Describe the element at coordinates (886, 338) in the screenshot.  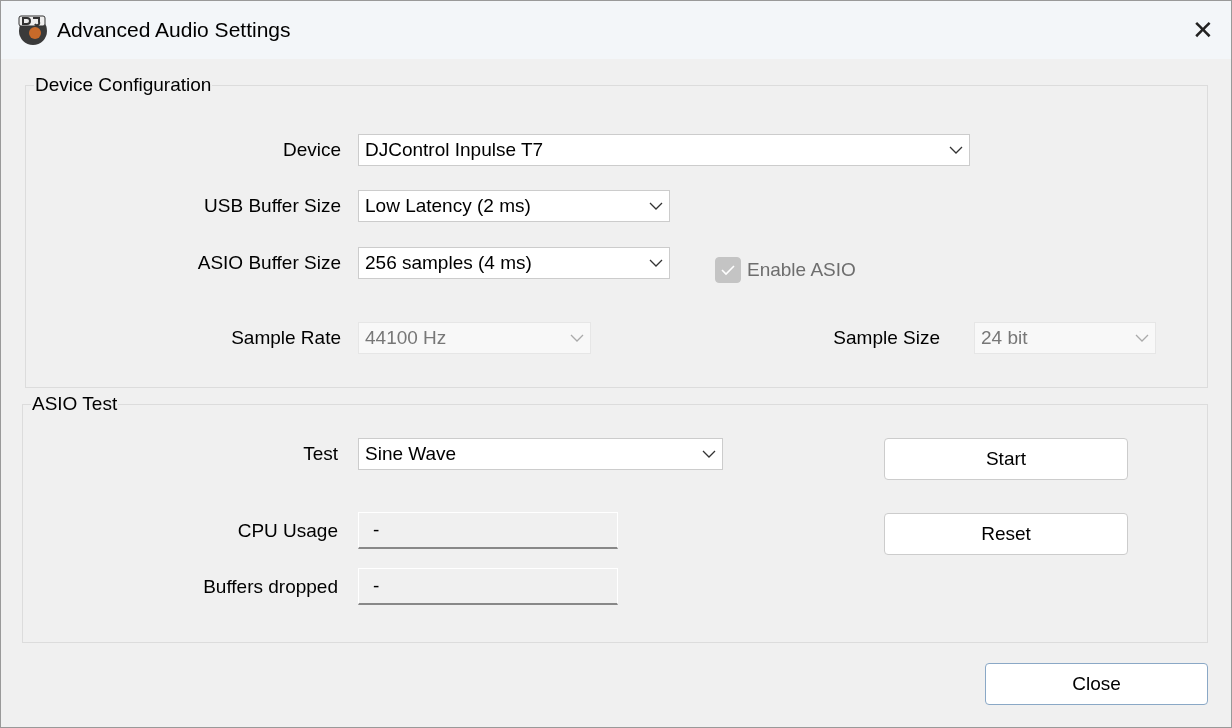
I see `field-label: Sample Size` at that location.